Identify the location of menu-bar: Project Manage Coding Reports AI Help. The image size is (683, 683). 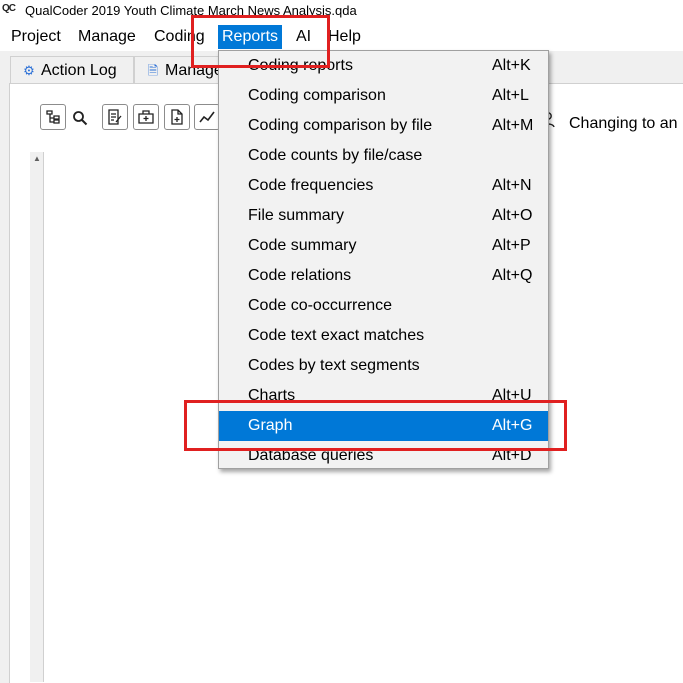
(341, 36).